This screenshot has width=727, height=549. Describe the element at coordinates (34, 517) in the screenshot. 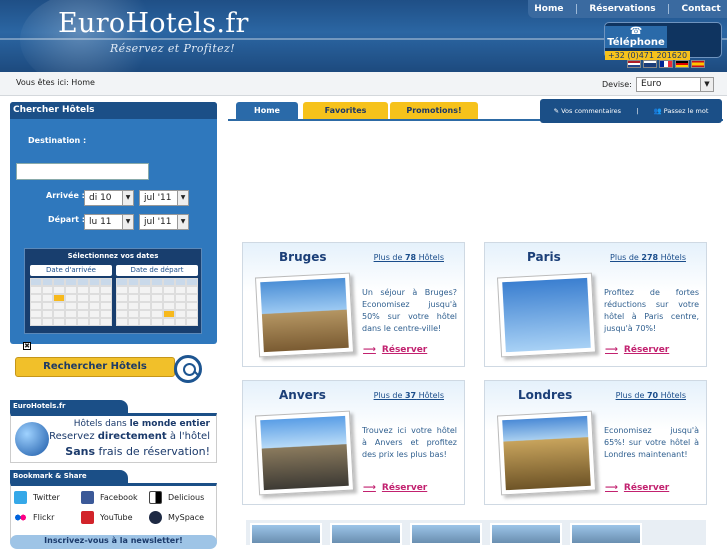

I see `flickr-link: Flickr` at that location.